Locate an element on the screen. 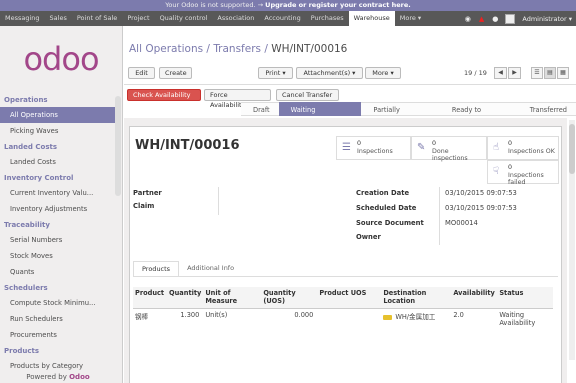  breadcrumb-transfers: Transfers is located at coordinates (237, 49).